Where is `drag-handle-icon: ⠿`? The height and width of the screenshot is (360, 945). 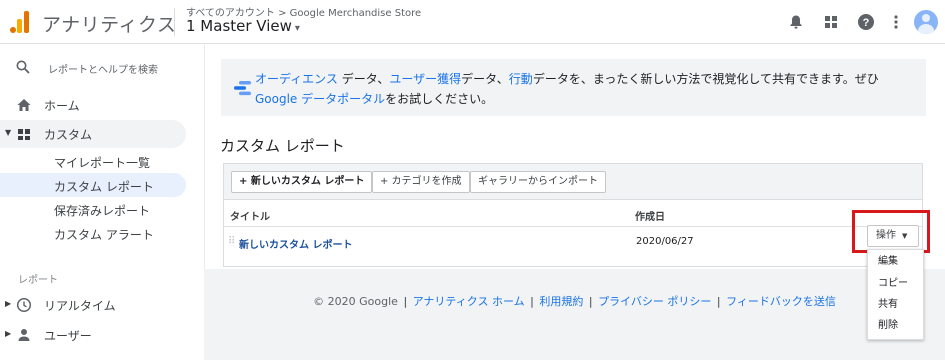 drag-handle-icon: ⠿ is located at coordinates (231, 241).